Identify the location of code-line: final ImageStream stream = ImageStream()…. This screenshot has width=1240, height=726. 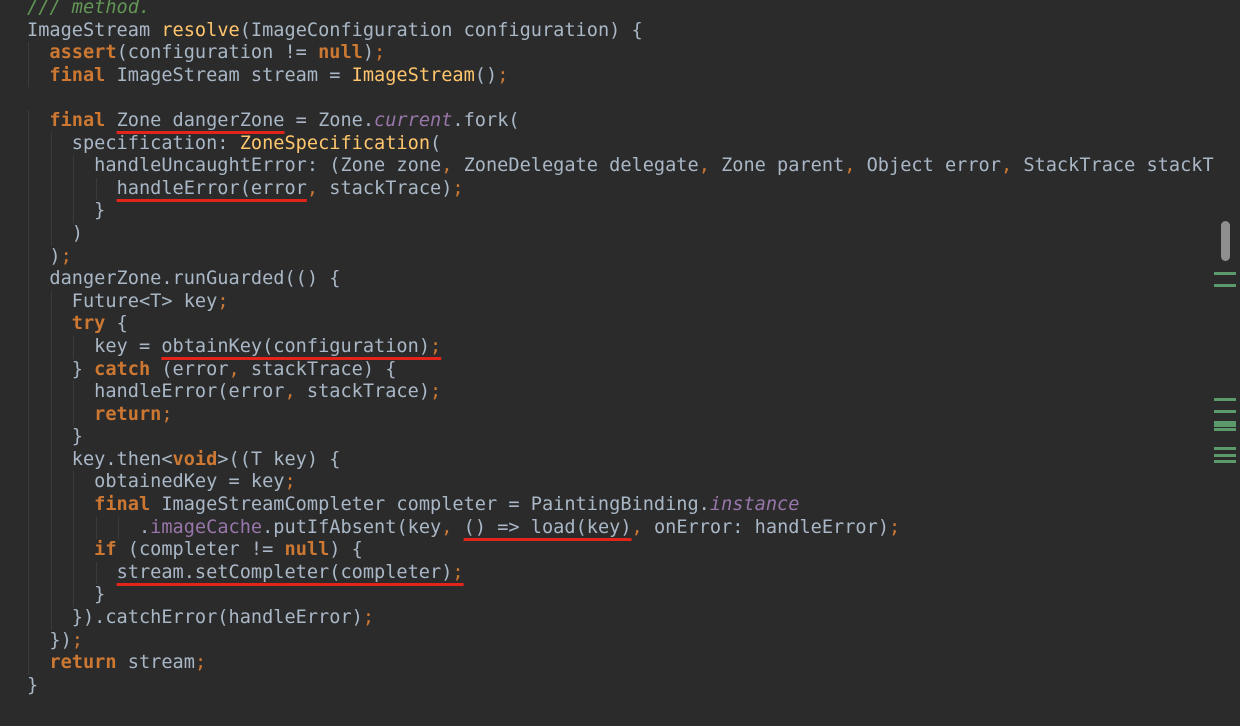
(620, 76).